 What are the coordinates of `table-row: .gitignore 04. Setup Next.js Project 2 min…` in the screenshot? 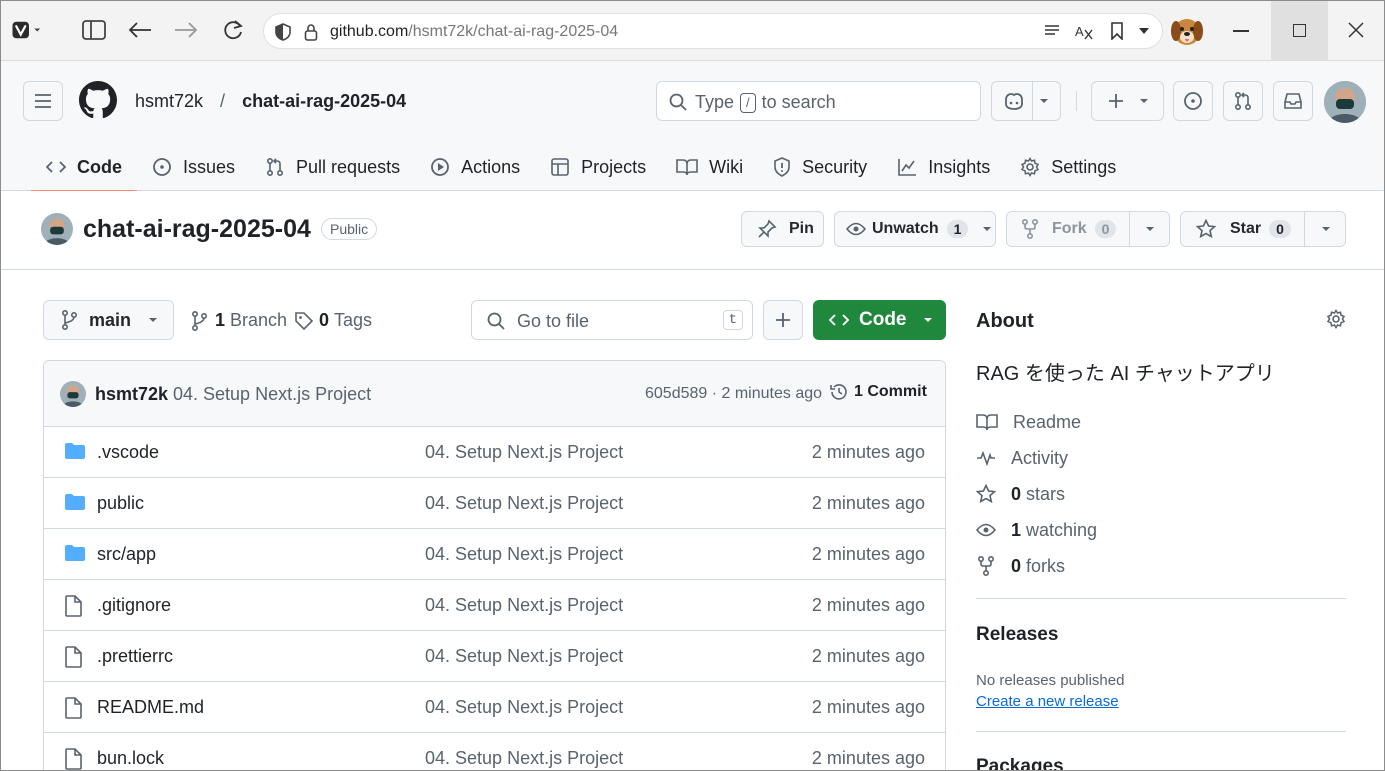 It's located at (494, 605).